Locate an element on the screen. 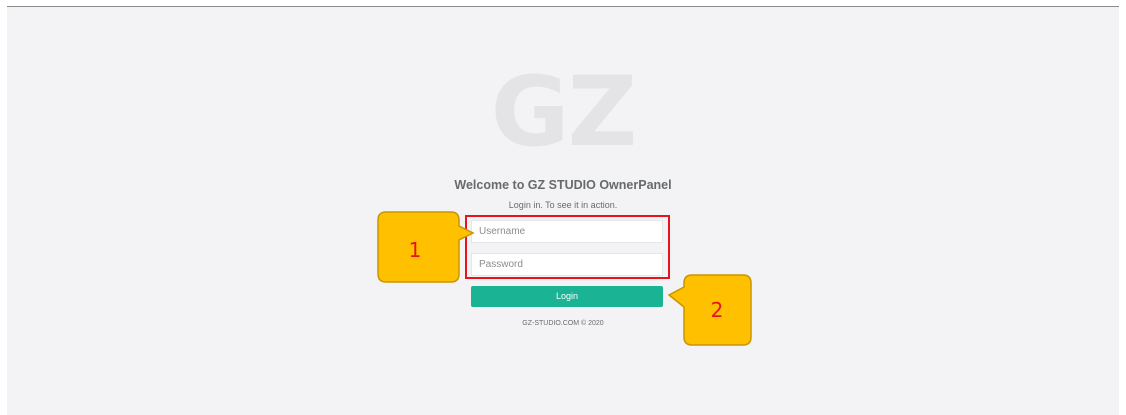 The image size is (1126, 415). callout-2-shape is located at coordinates (709, 310).